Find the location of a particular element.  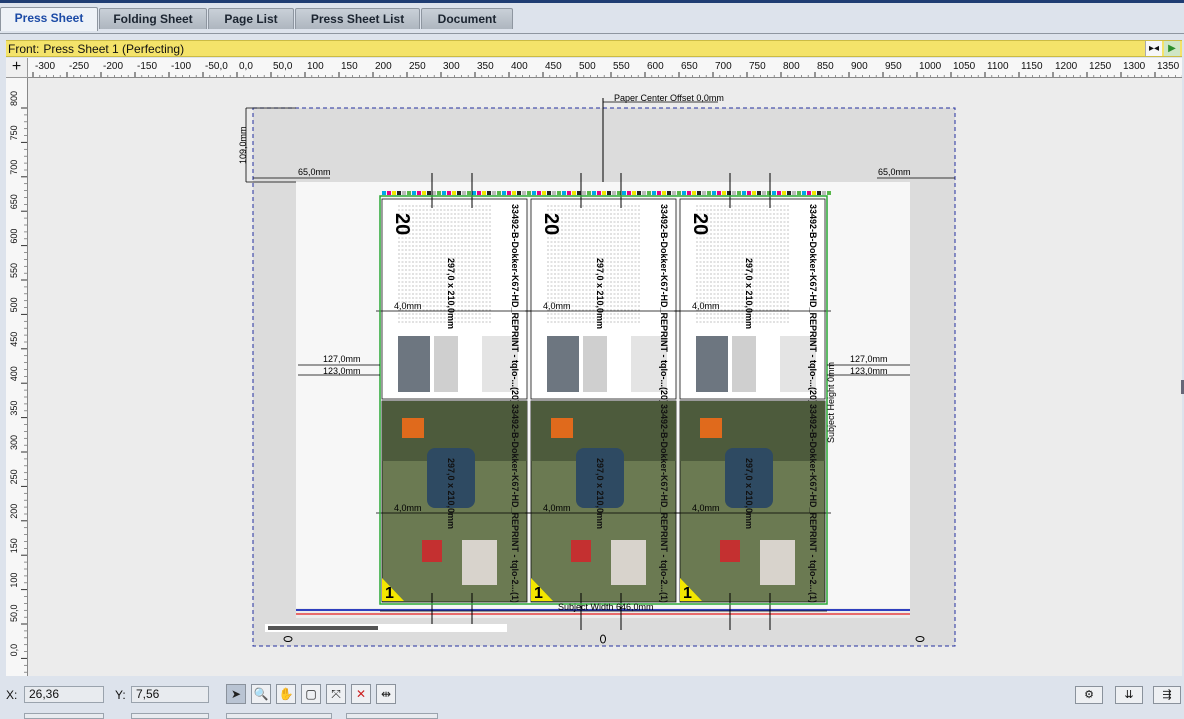

tab-page-list: Page List is located at coordinates (251, 18).